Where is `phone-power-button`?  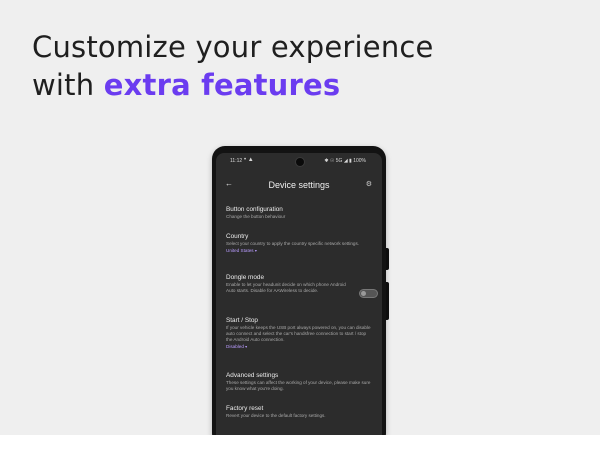 phone-power-button is located at coordinates (387, 259).